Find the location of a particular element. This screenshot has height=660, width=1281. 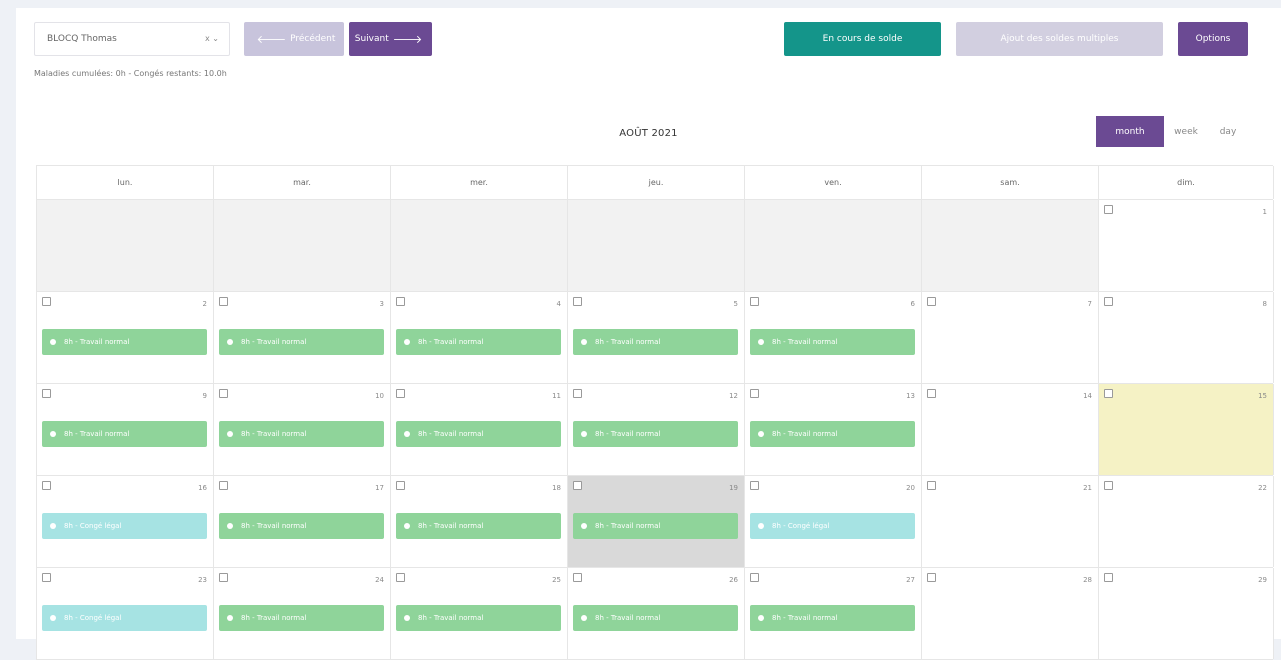

day-cell: 26 8h - Travail normal is located at coordinates (656, 613).